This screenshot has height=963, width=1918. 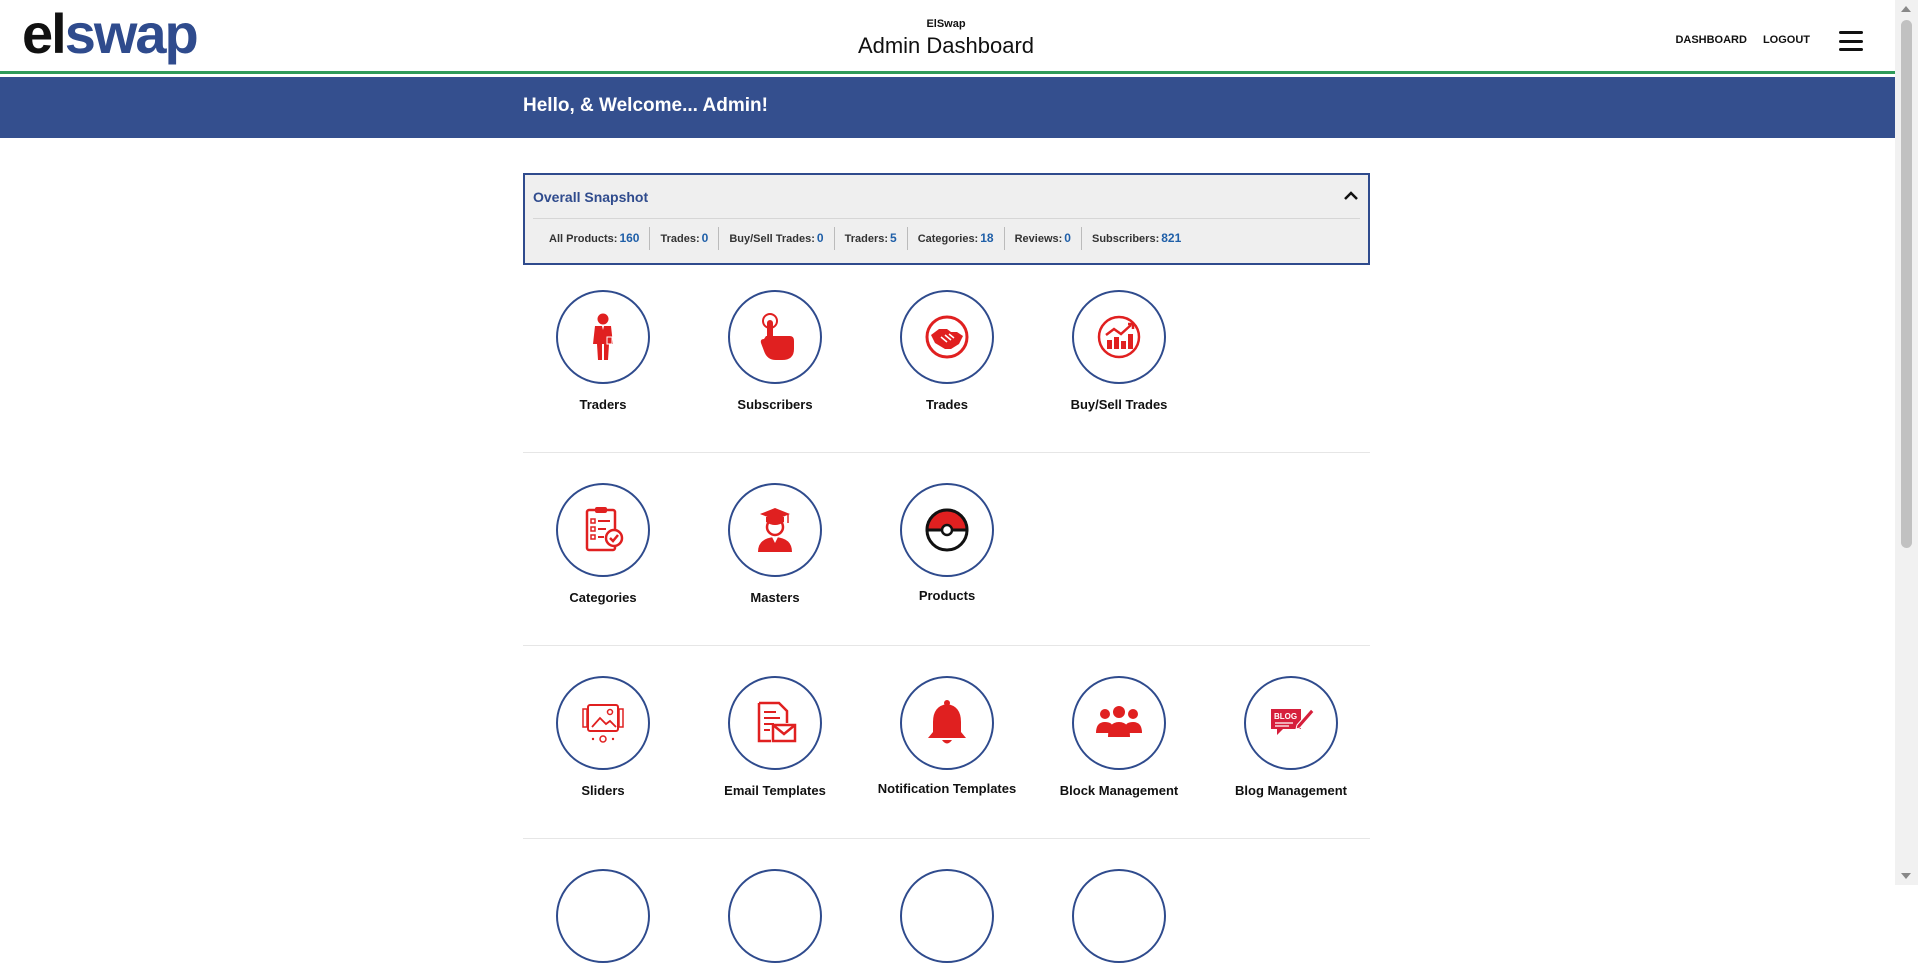 I want to click on header-nav: DASHBOARD LOGOUT, so click(x=1742, y=40).